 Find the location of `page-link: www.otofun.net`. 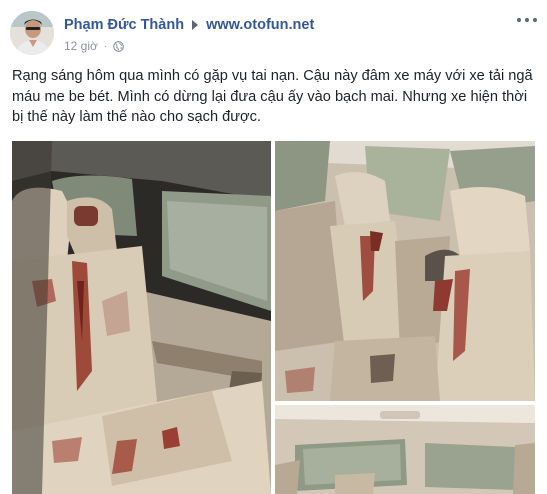

page-link: www.otofun.net is located at coordinates (260, 25).